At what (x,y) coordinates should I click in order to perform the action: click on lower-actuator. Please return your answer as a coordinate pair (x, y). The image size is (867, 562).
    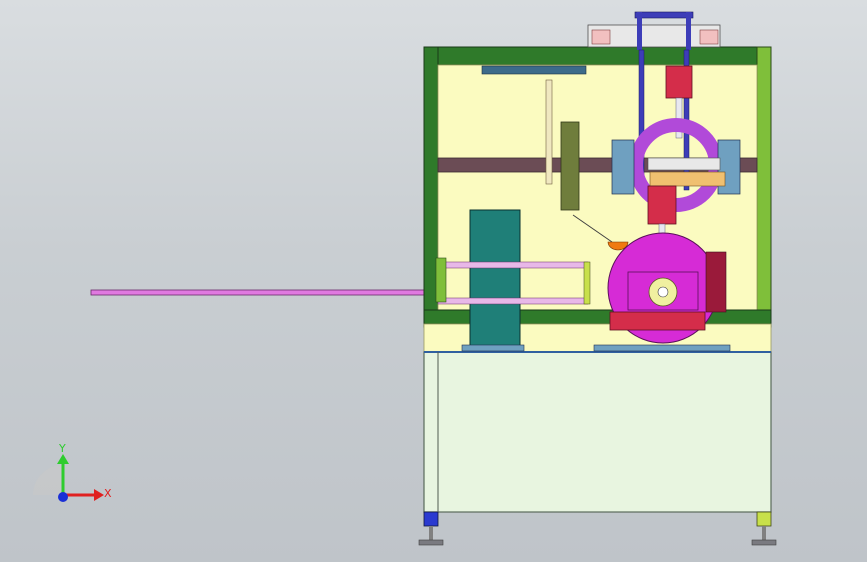
    Looking at the image, I should click on (662, 205).